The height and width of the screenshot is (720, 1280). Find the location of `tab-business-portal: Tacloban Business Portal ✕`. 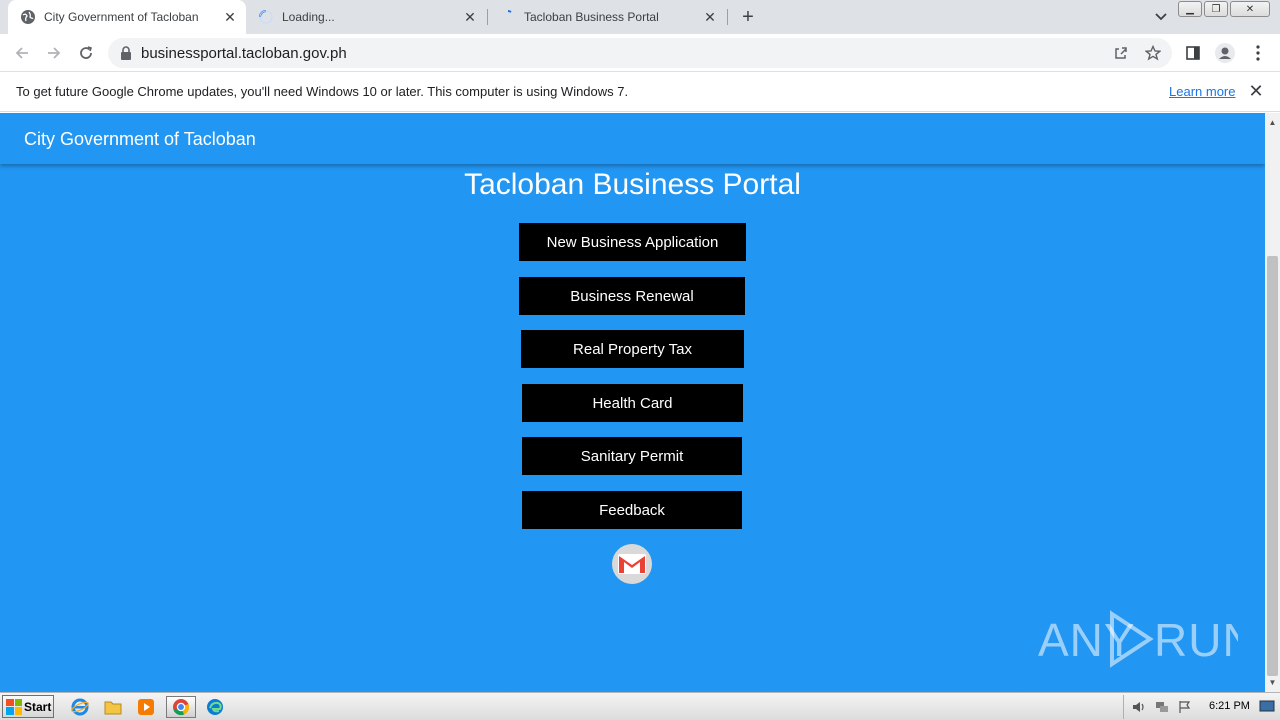

tab-business-portal: Tacloban Business Portal ✕ is located at coordinates (607, 17).